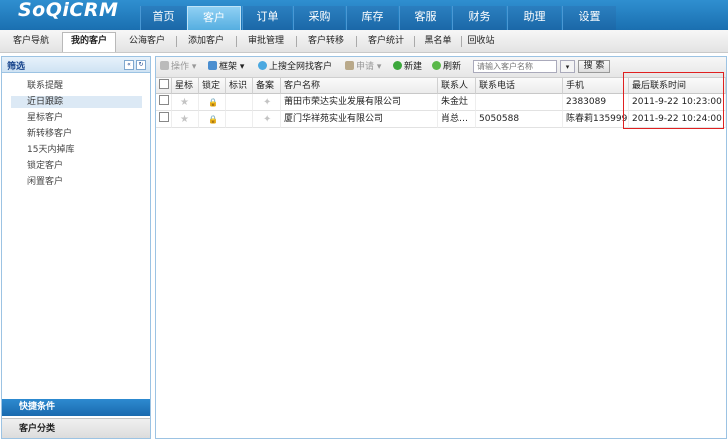  Describe the element at coordinates (164, 65) in the screenshot. I see `operate-icon` at that location.